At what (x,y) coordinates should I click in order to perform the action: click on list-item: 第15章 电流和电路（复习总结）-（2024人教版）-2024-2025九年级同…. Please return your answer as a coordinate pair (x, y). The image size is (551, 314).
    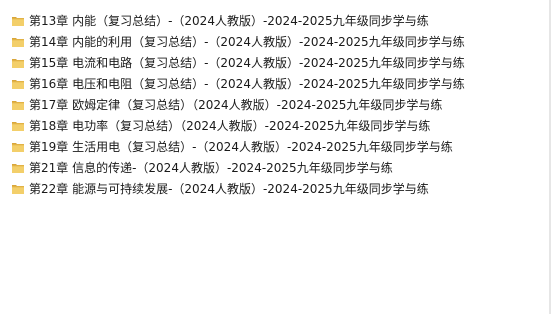
    Looking at the image, I should click on (274, 62).